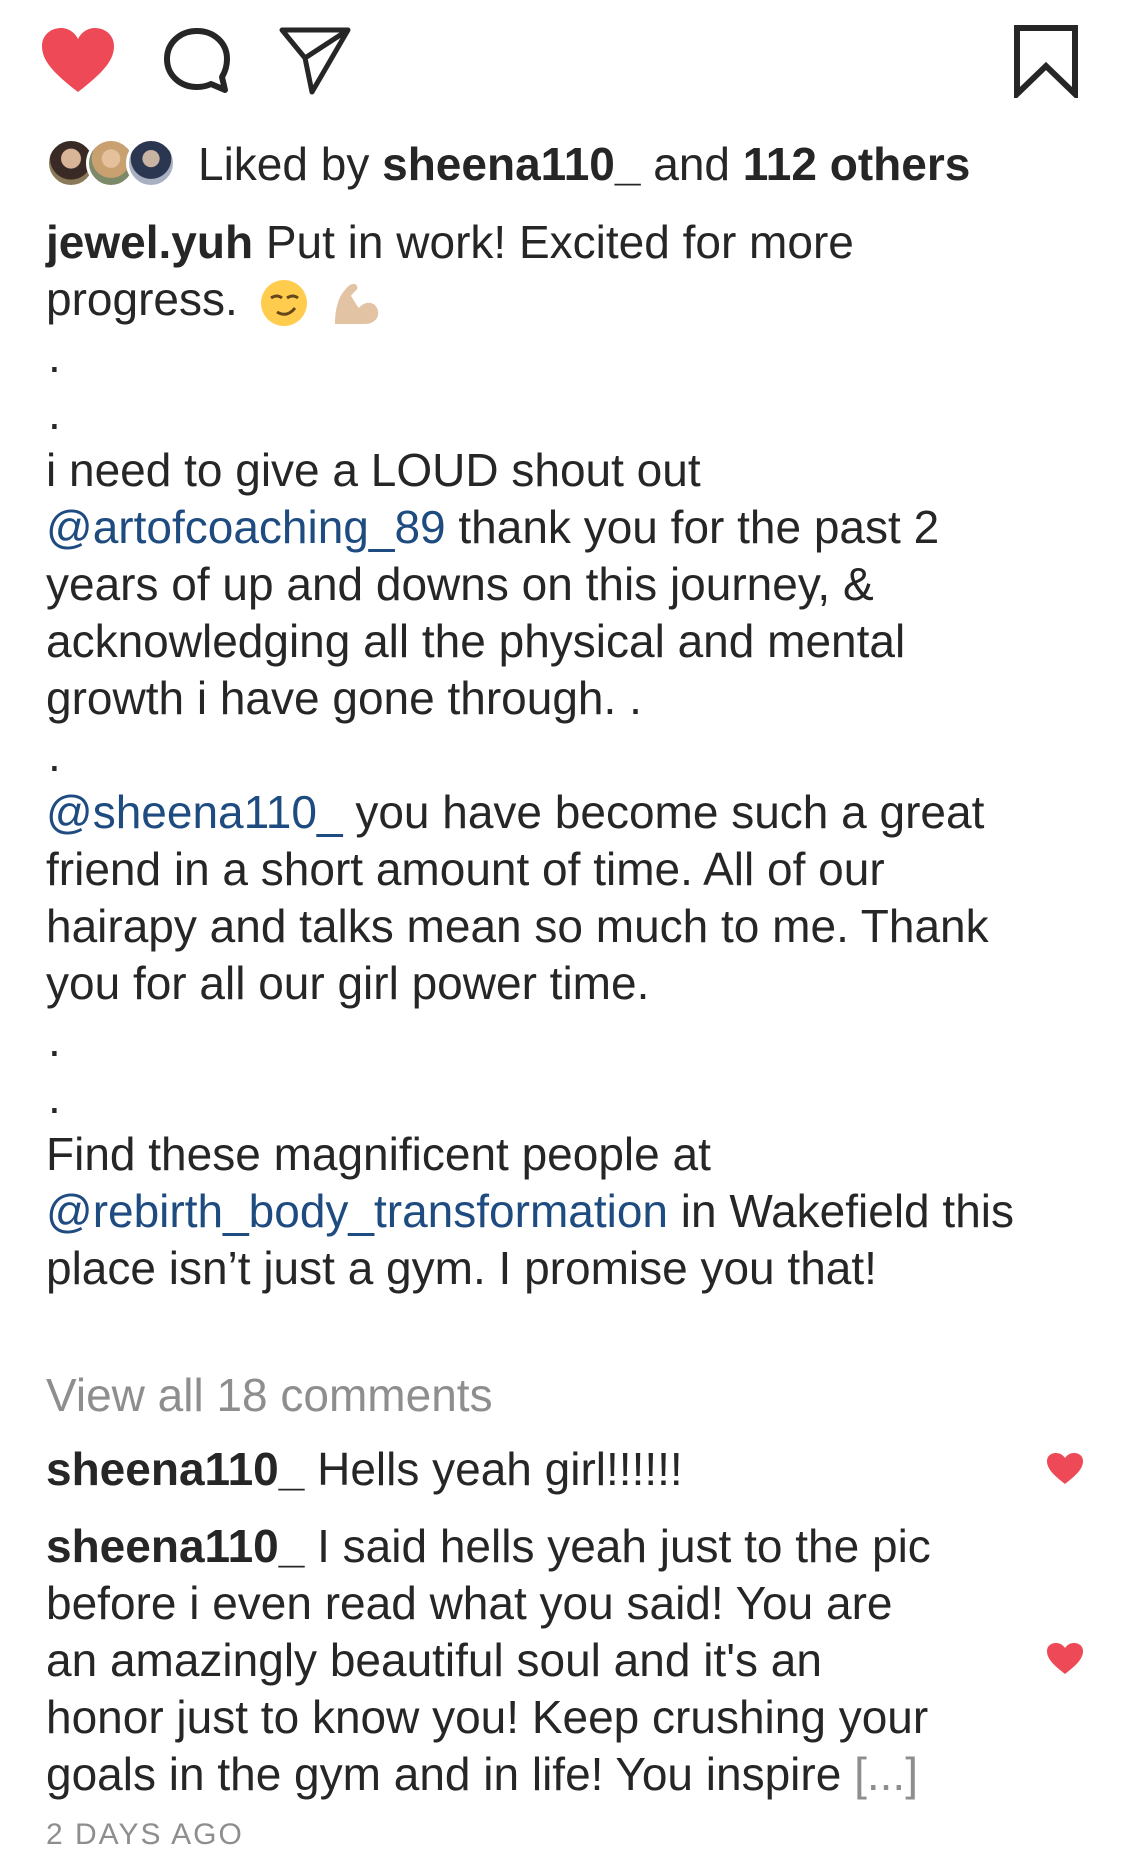 This screenshot has width=1125, height=1852. What do you see at coordinates (269, 1395) in the screenshot?
I see `view-all-comments-link: View all 18 comments` at bounding box center [269, 1395].